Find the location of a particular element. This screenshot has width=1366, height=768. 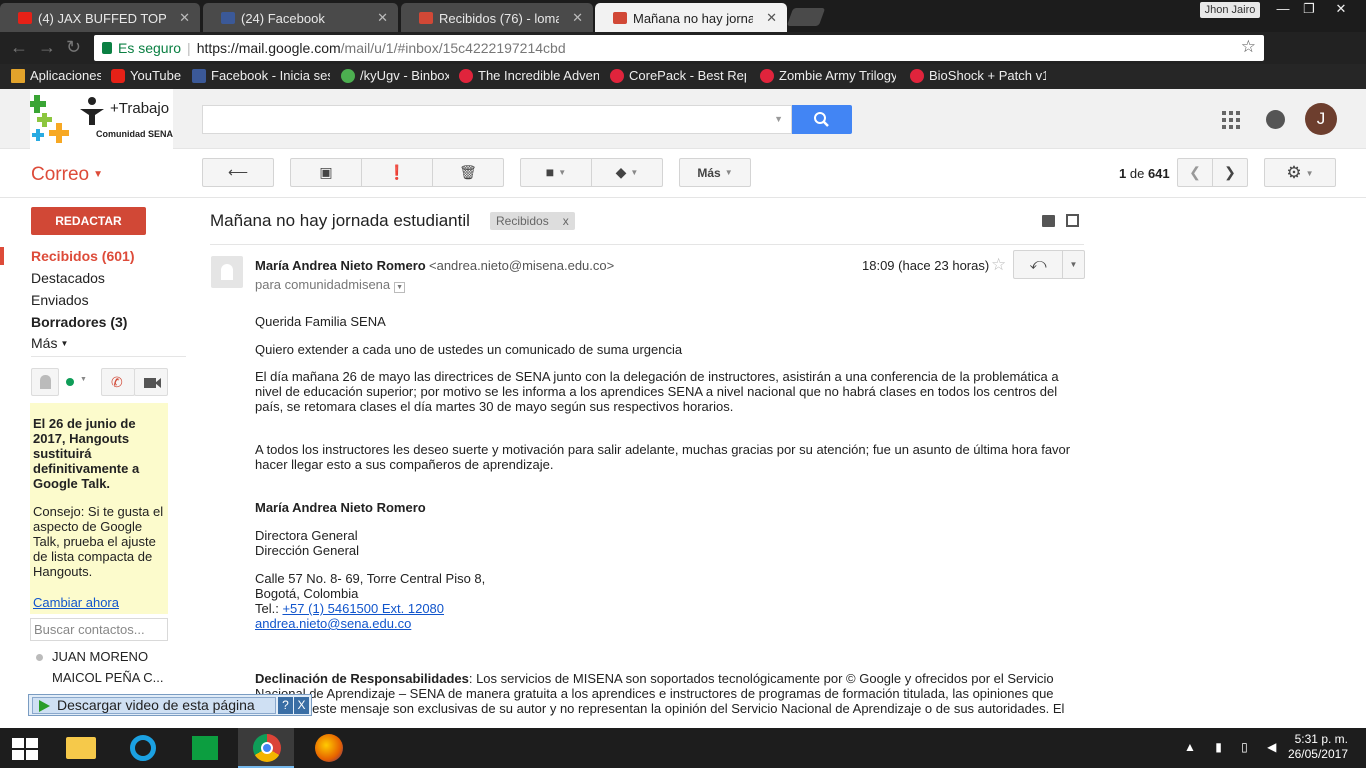

older-button: ❯ is located at coordinates (1230, 172).